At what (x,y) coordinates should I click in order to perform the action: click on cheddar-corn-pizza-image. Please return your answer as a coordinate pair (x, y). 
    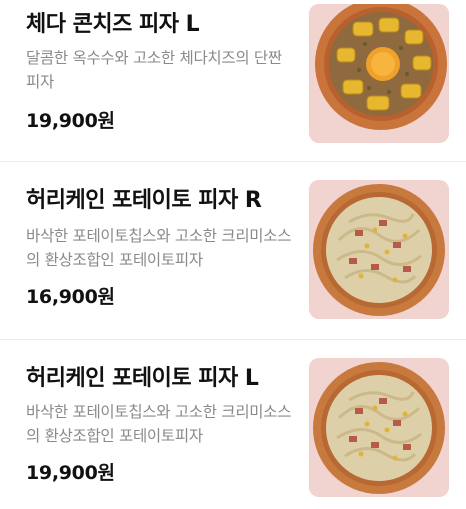
    Looking at the image, I should click on (379, 73).